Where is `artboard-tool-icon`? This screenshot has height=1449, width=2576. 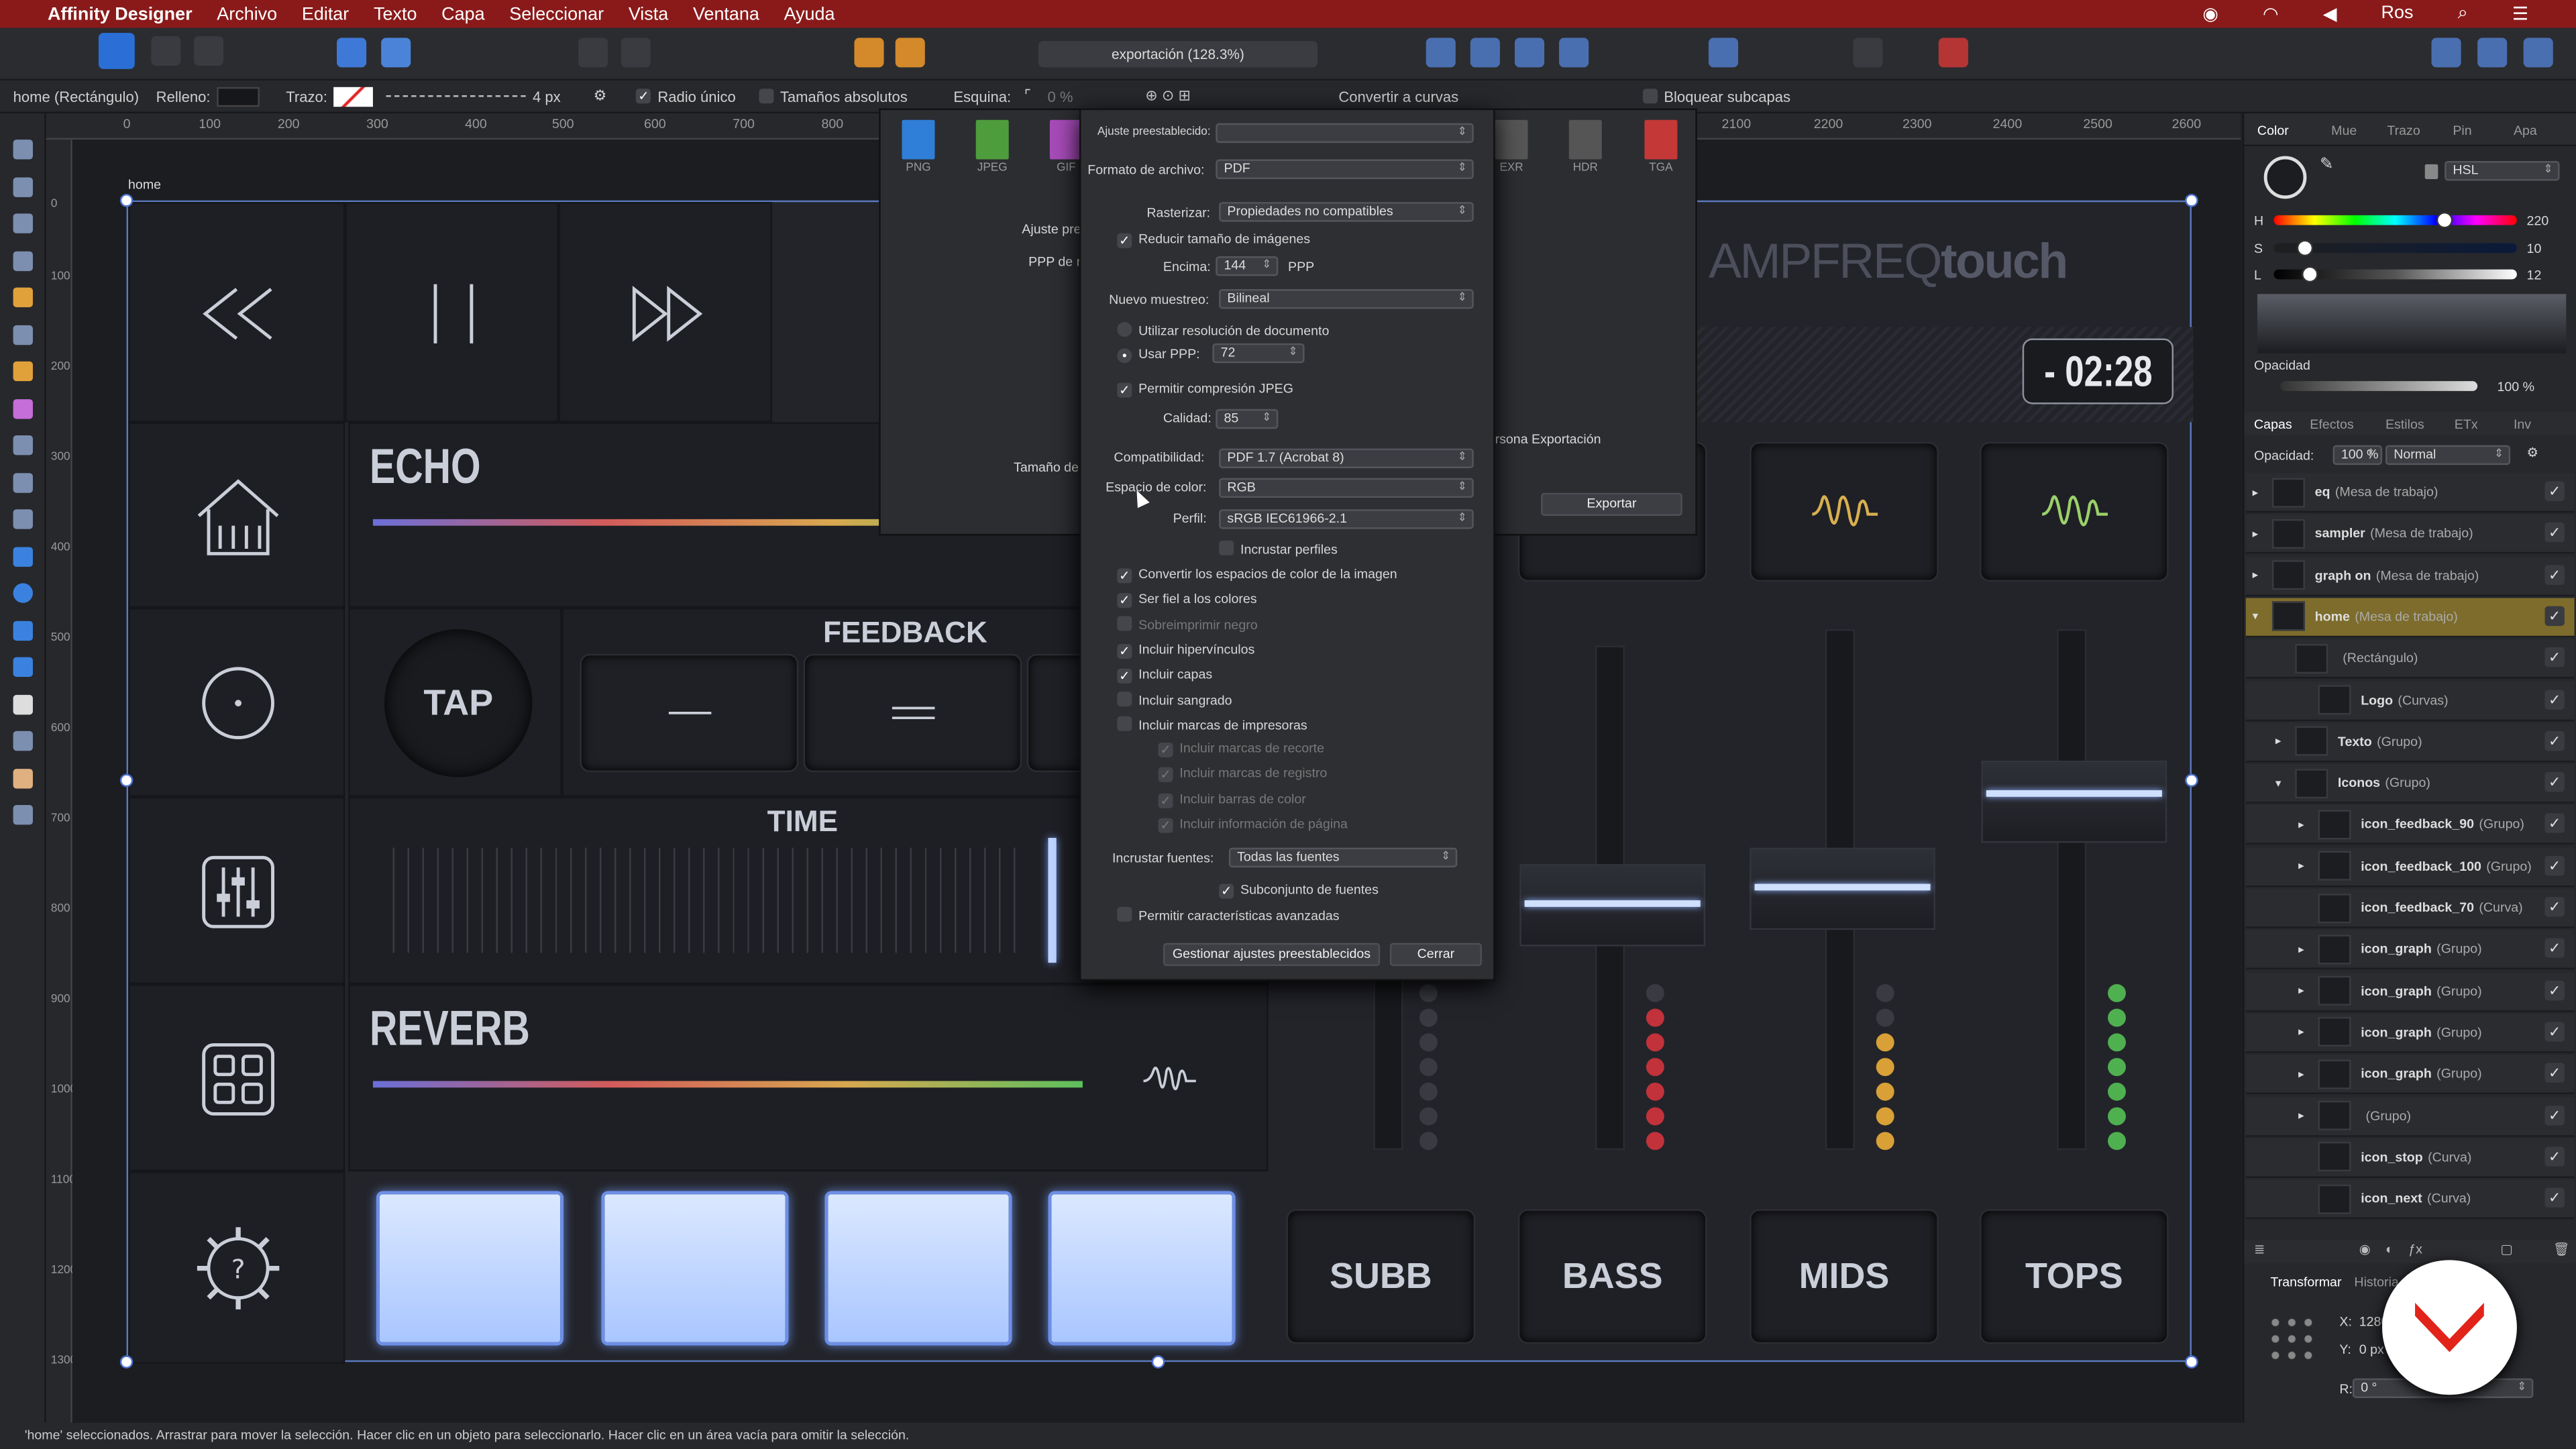 artboard-tool-icon is located at coordinates (22, 186).